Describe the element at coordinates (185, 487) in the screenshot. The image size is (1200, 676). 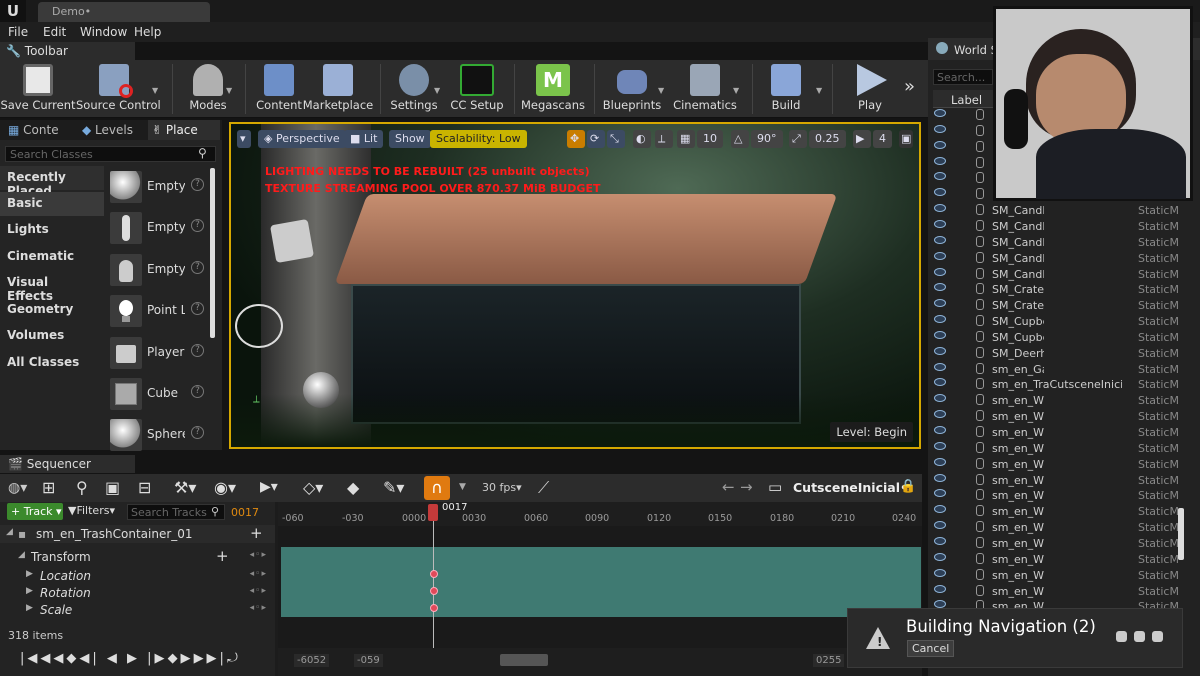
I see `tools-icon: ⚒▾` at that location.